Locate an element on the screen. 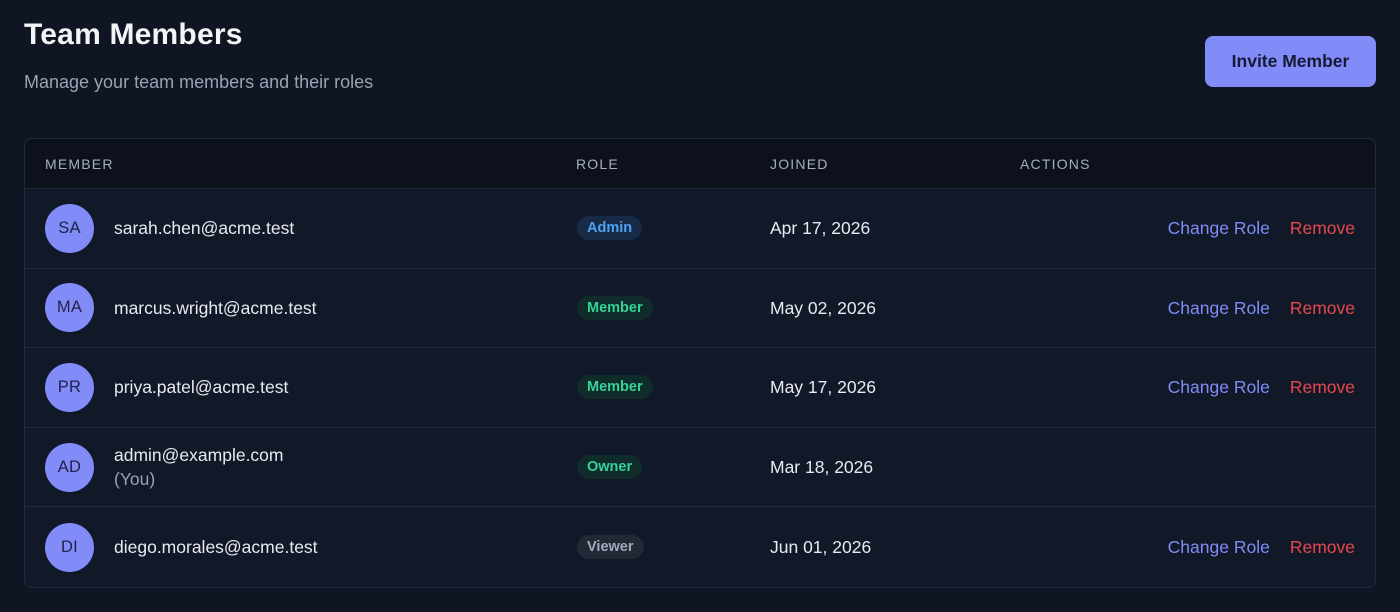 The height and width of the screenshot is (612, 1400). member-email: priya.patel@acme.test is located at coordinates (201, 387).